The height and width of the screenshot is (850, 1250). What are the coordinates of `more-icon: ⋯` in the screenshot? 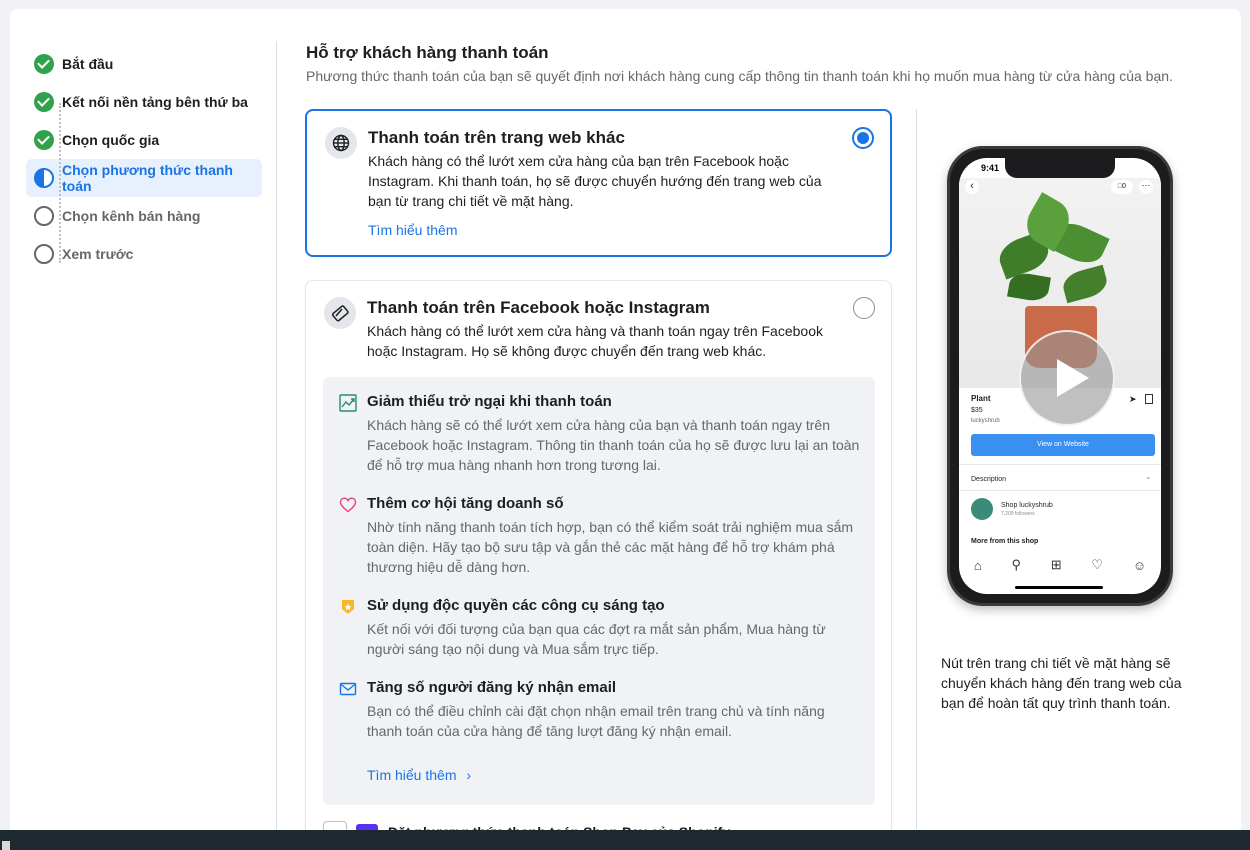 It's located at (1146, 187).